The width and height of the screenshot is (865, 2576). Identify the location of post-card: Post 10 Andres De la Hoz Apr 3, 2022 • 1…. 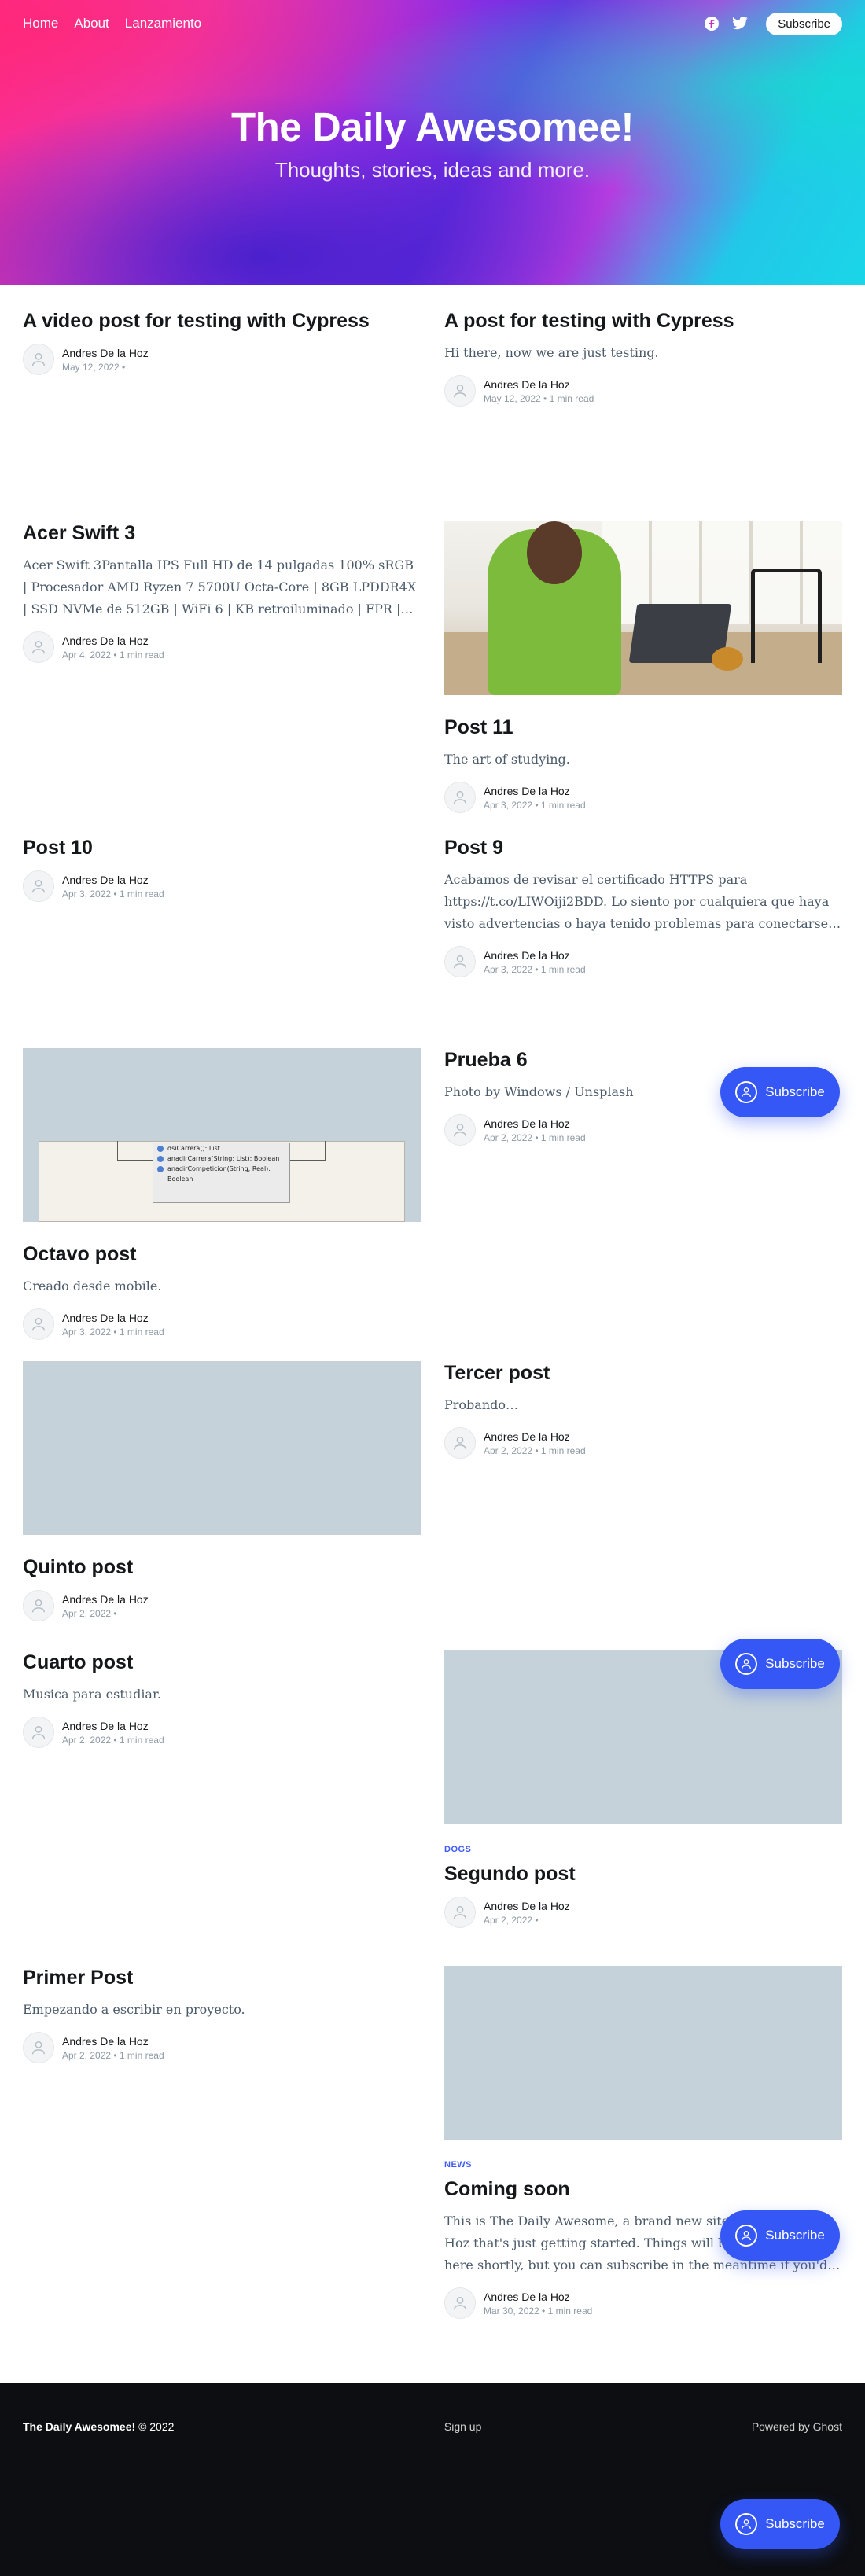
(222, 869).